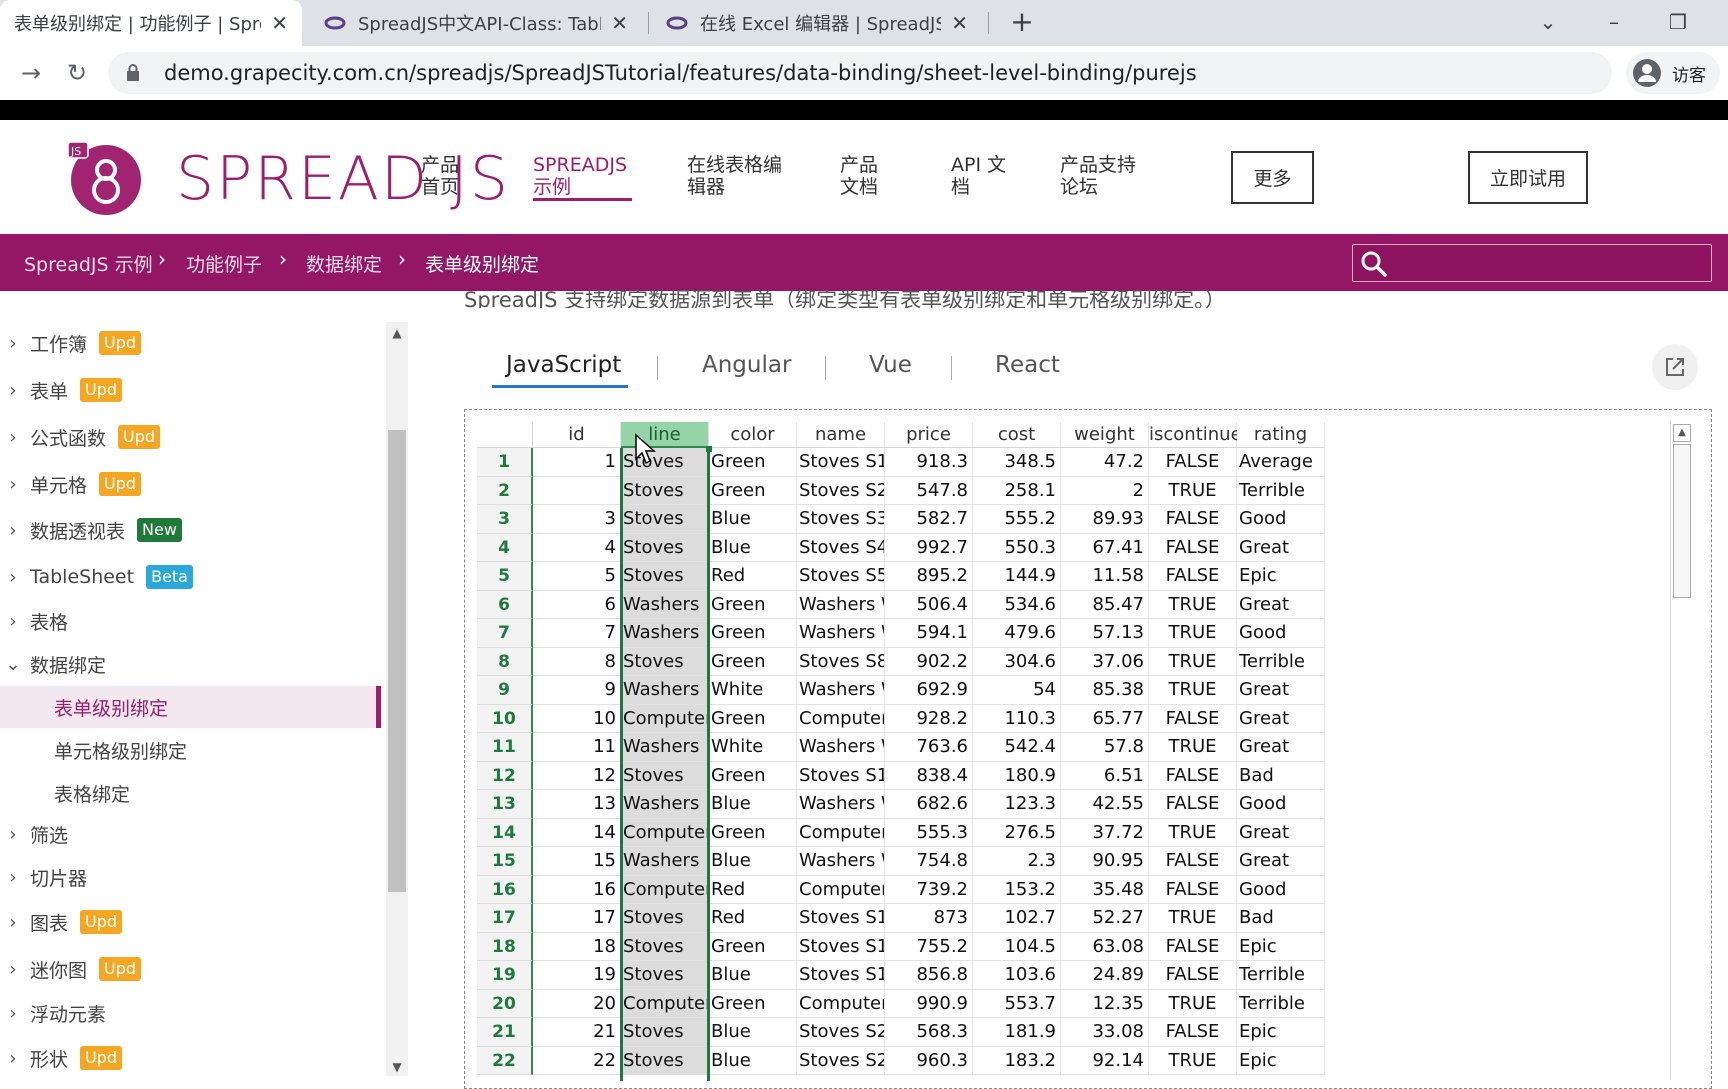 Image resolution: width=1728 pixels, height=1089 pixels. What do you see at coordinates (1105, 462) in the screenshot?
I see `table-cell: 47.2` at bounding box center [1105, 462].